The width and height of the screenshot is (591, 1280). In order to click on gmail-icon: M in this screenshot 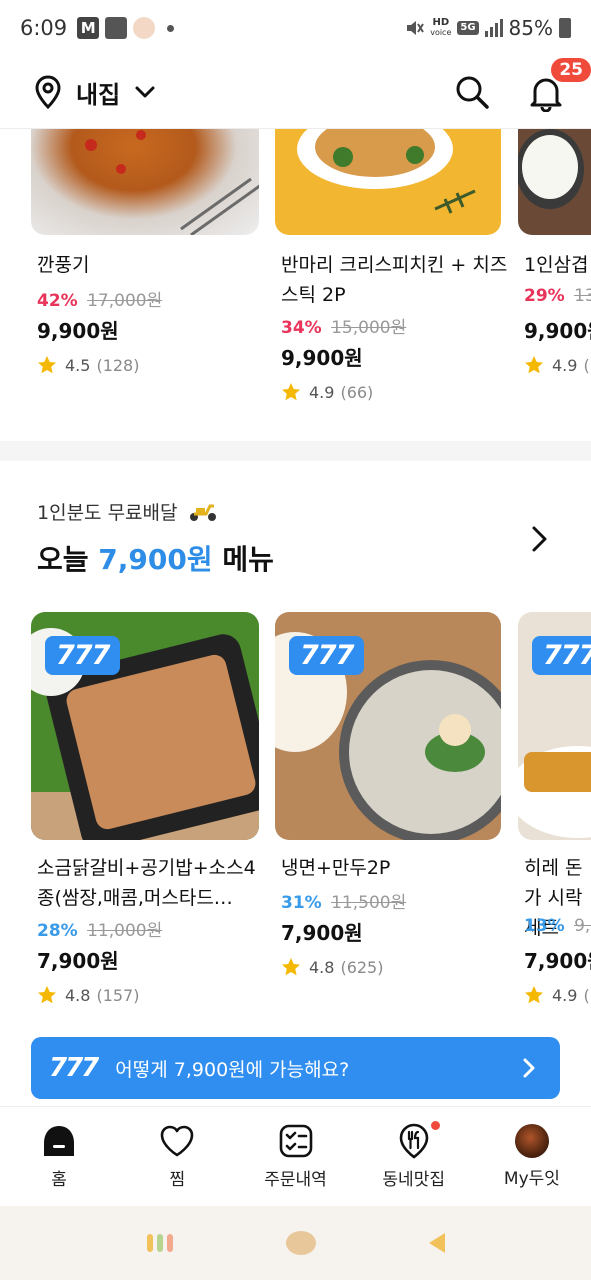, I will do `click(88, 28)`.